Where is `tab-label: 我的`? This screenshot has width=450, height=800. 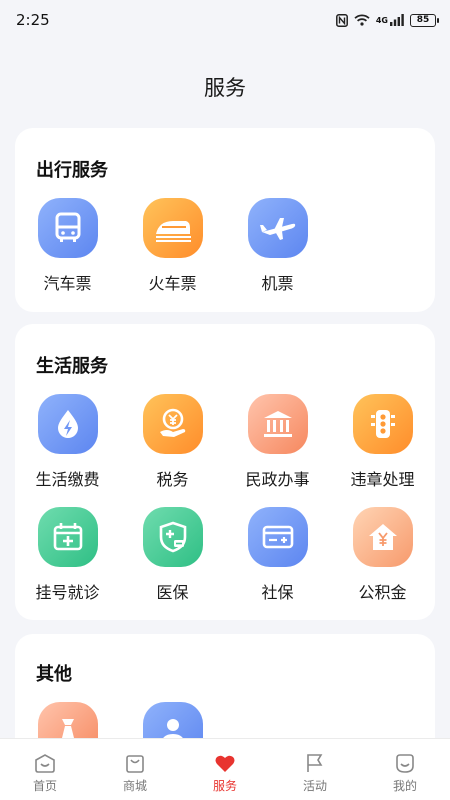 tab-label: 我的 is located at coordinates (404, 786).